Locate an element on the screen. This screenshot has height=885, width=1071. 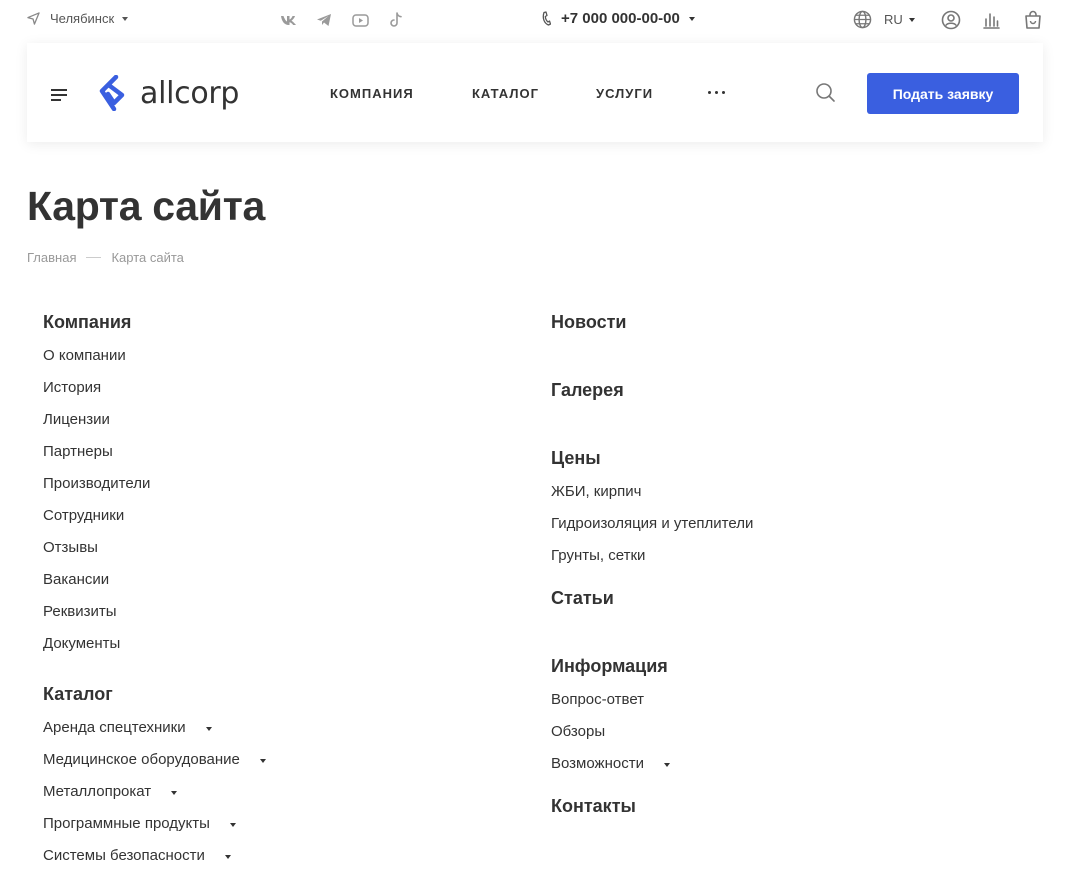
link-about: О компании is located at coordinates (84, 356).